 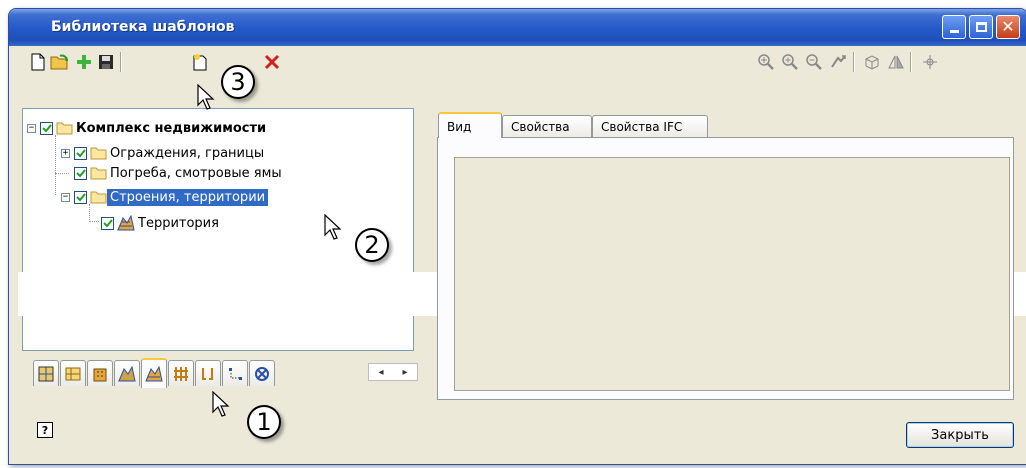 I want to click on save-button, so click(x=106, y=62).